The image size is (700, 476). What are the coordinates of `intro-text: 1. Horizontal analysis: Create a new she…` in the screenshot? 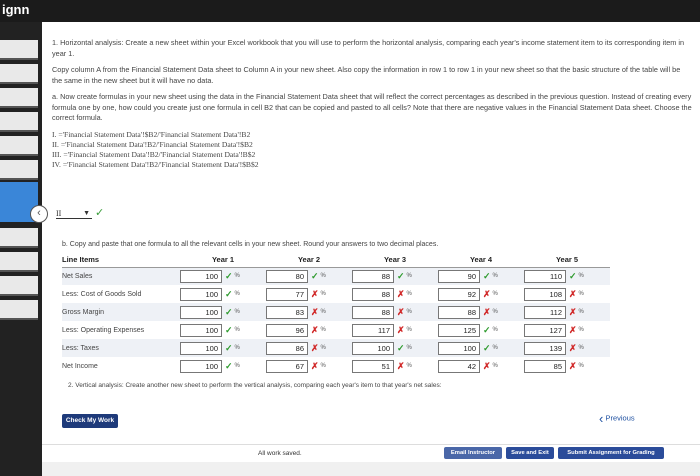 It's located at (368, 48).